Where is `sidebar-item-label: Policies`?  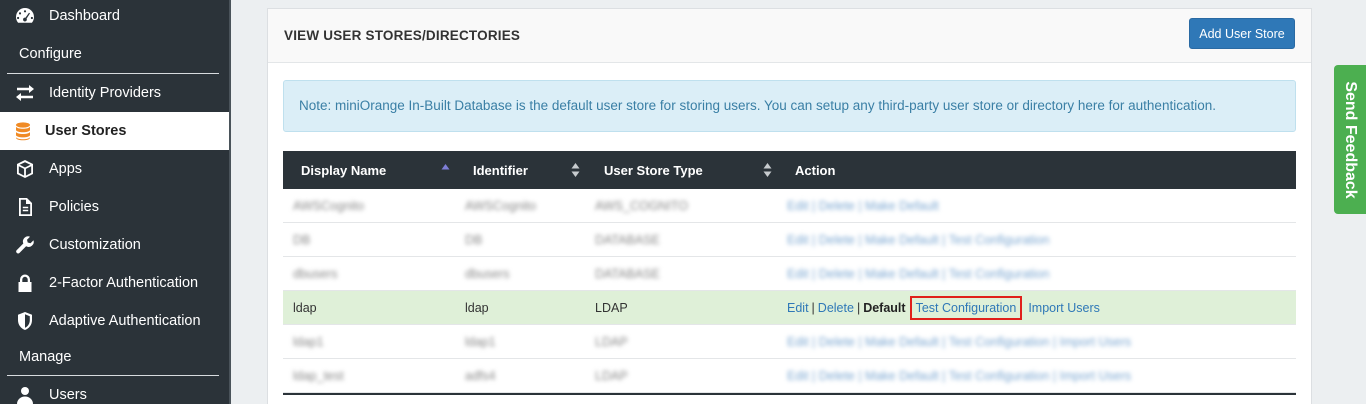
sidebar-item-label: Policies is located at coordinates (74, 207).